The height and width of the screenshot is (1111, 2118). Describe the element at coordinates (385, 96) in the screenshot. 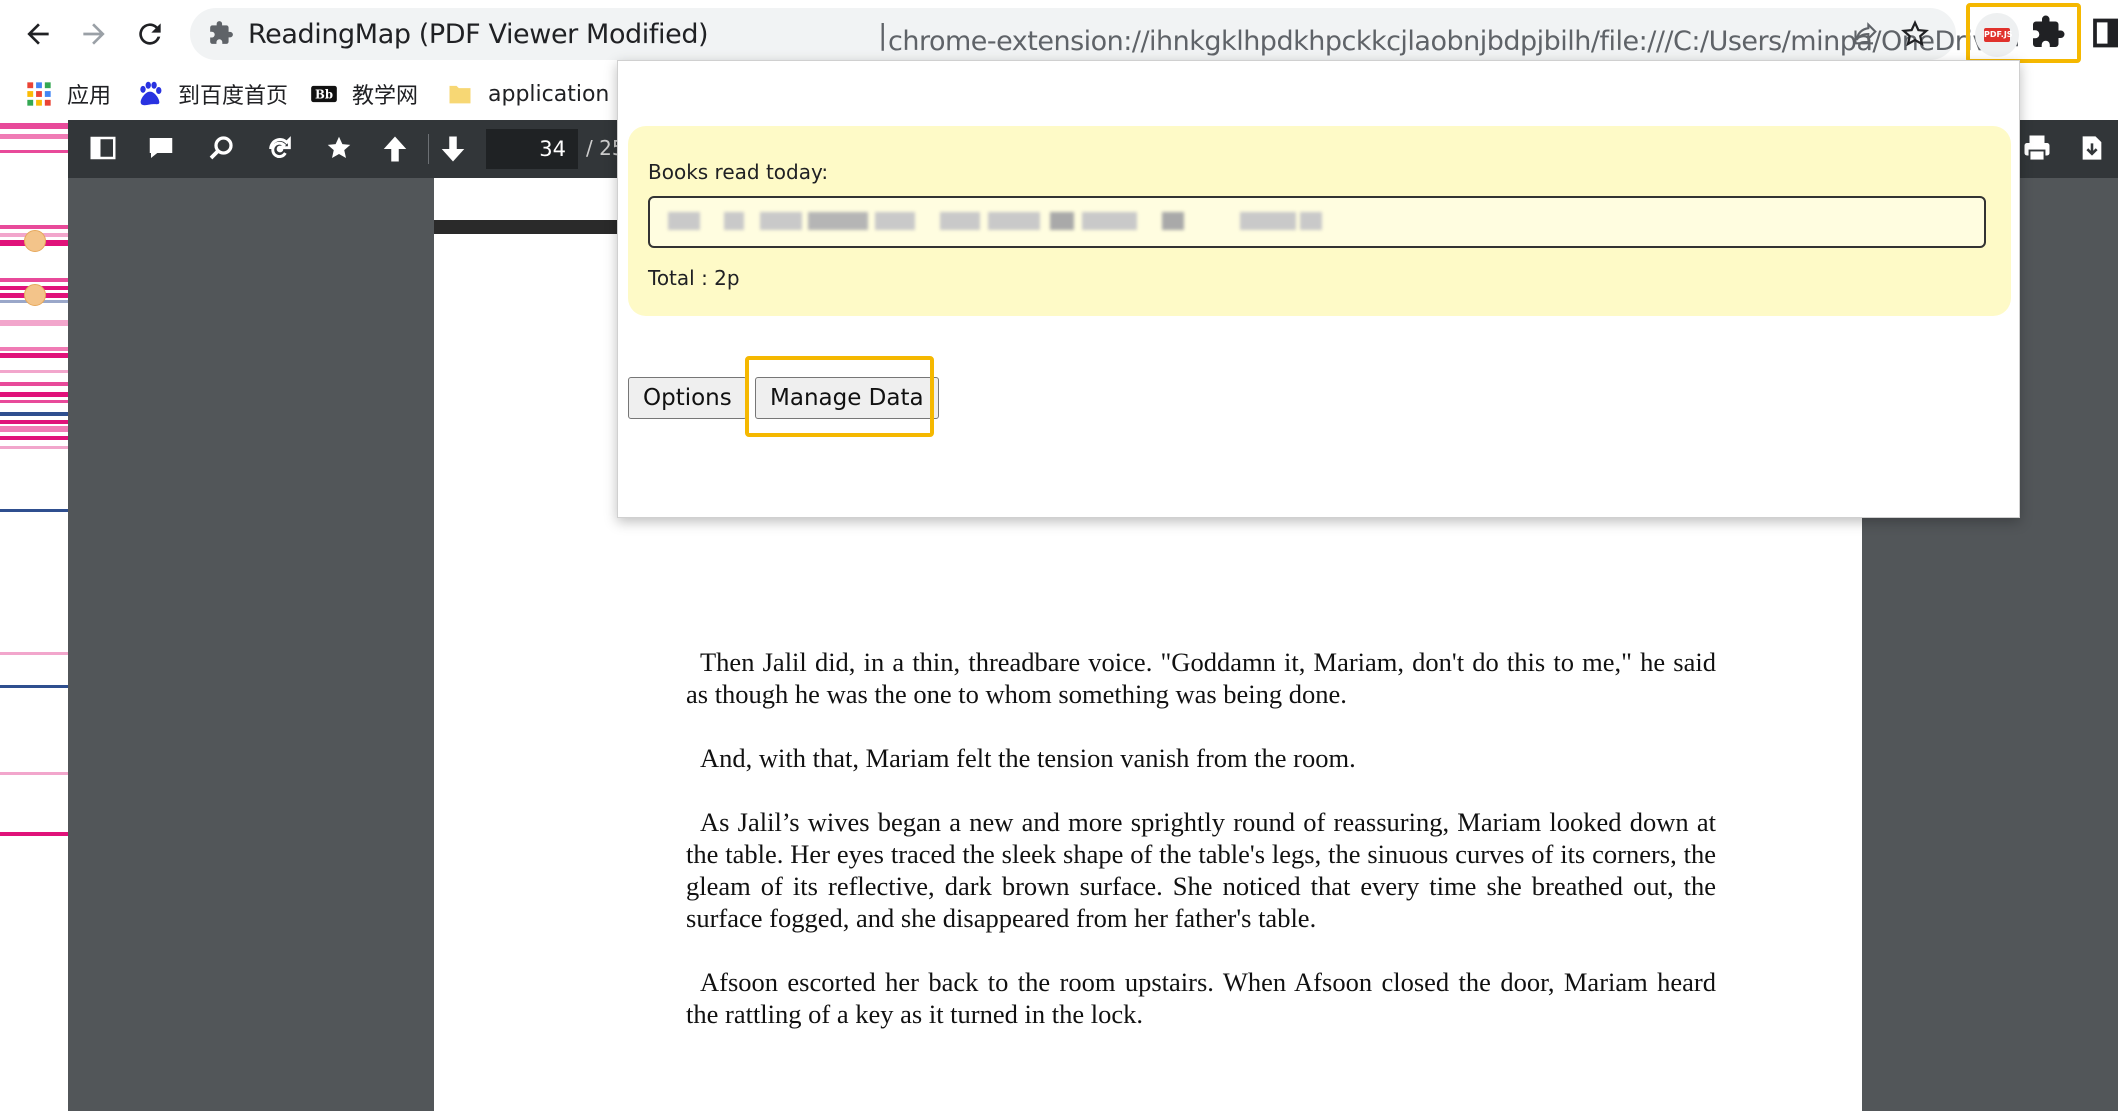

I see `bookmark-label: 教学网` at that location.